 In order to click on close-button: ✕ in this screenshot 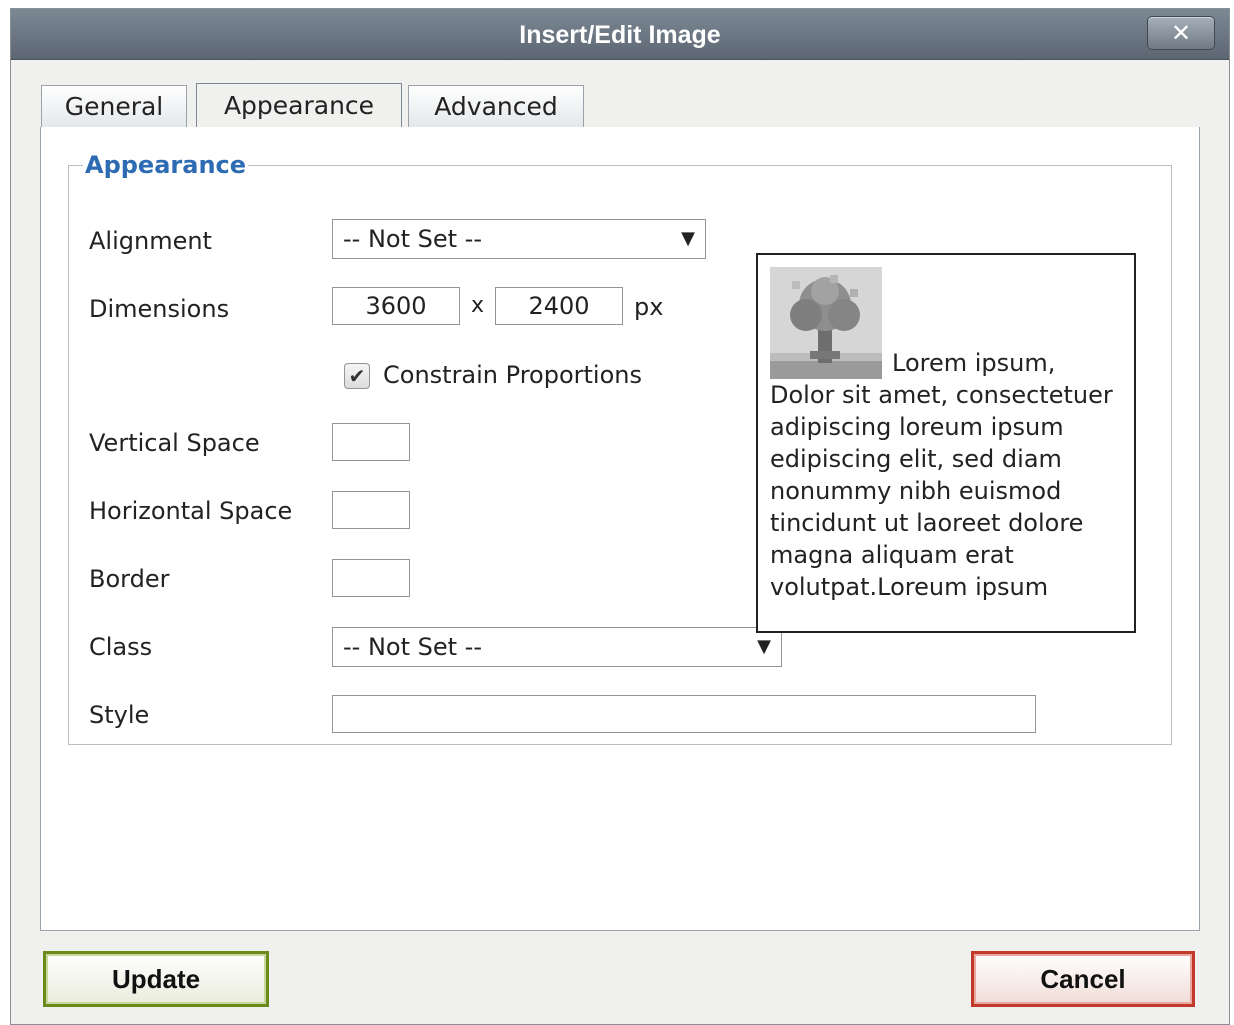, I will do `click(1181, 33)`.